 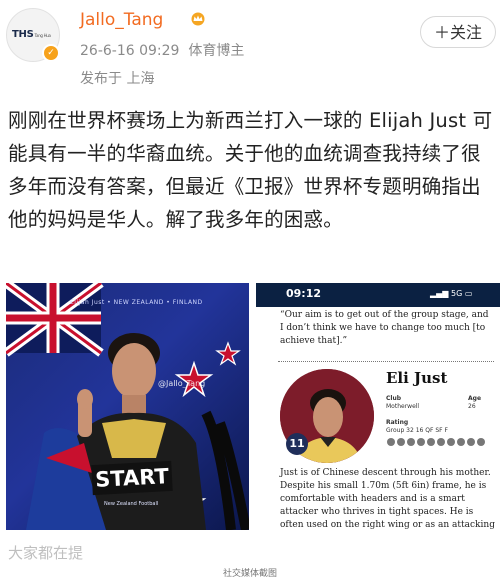 What do you see at coordinates (31, 34) in the screenshot?
I see `avatar-logo: THSTang Hua` at bounding box center [31, 34].